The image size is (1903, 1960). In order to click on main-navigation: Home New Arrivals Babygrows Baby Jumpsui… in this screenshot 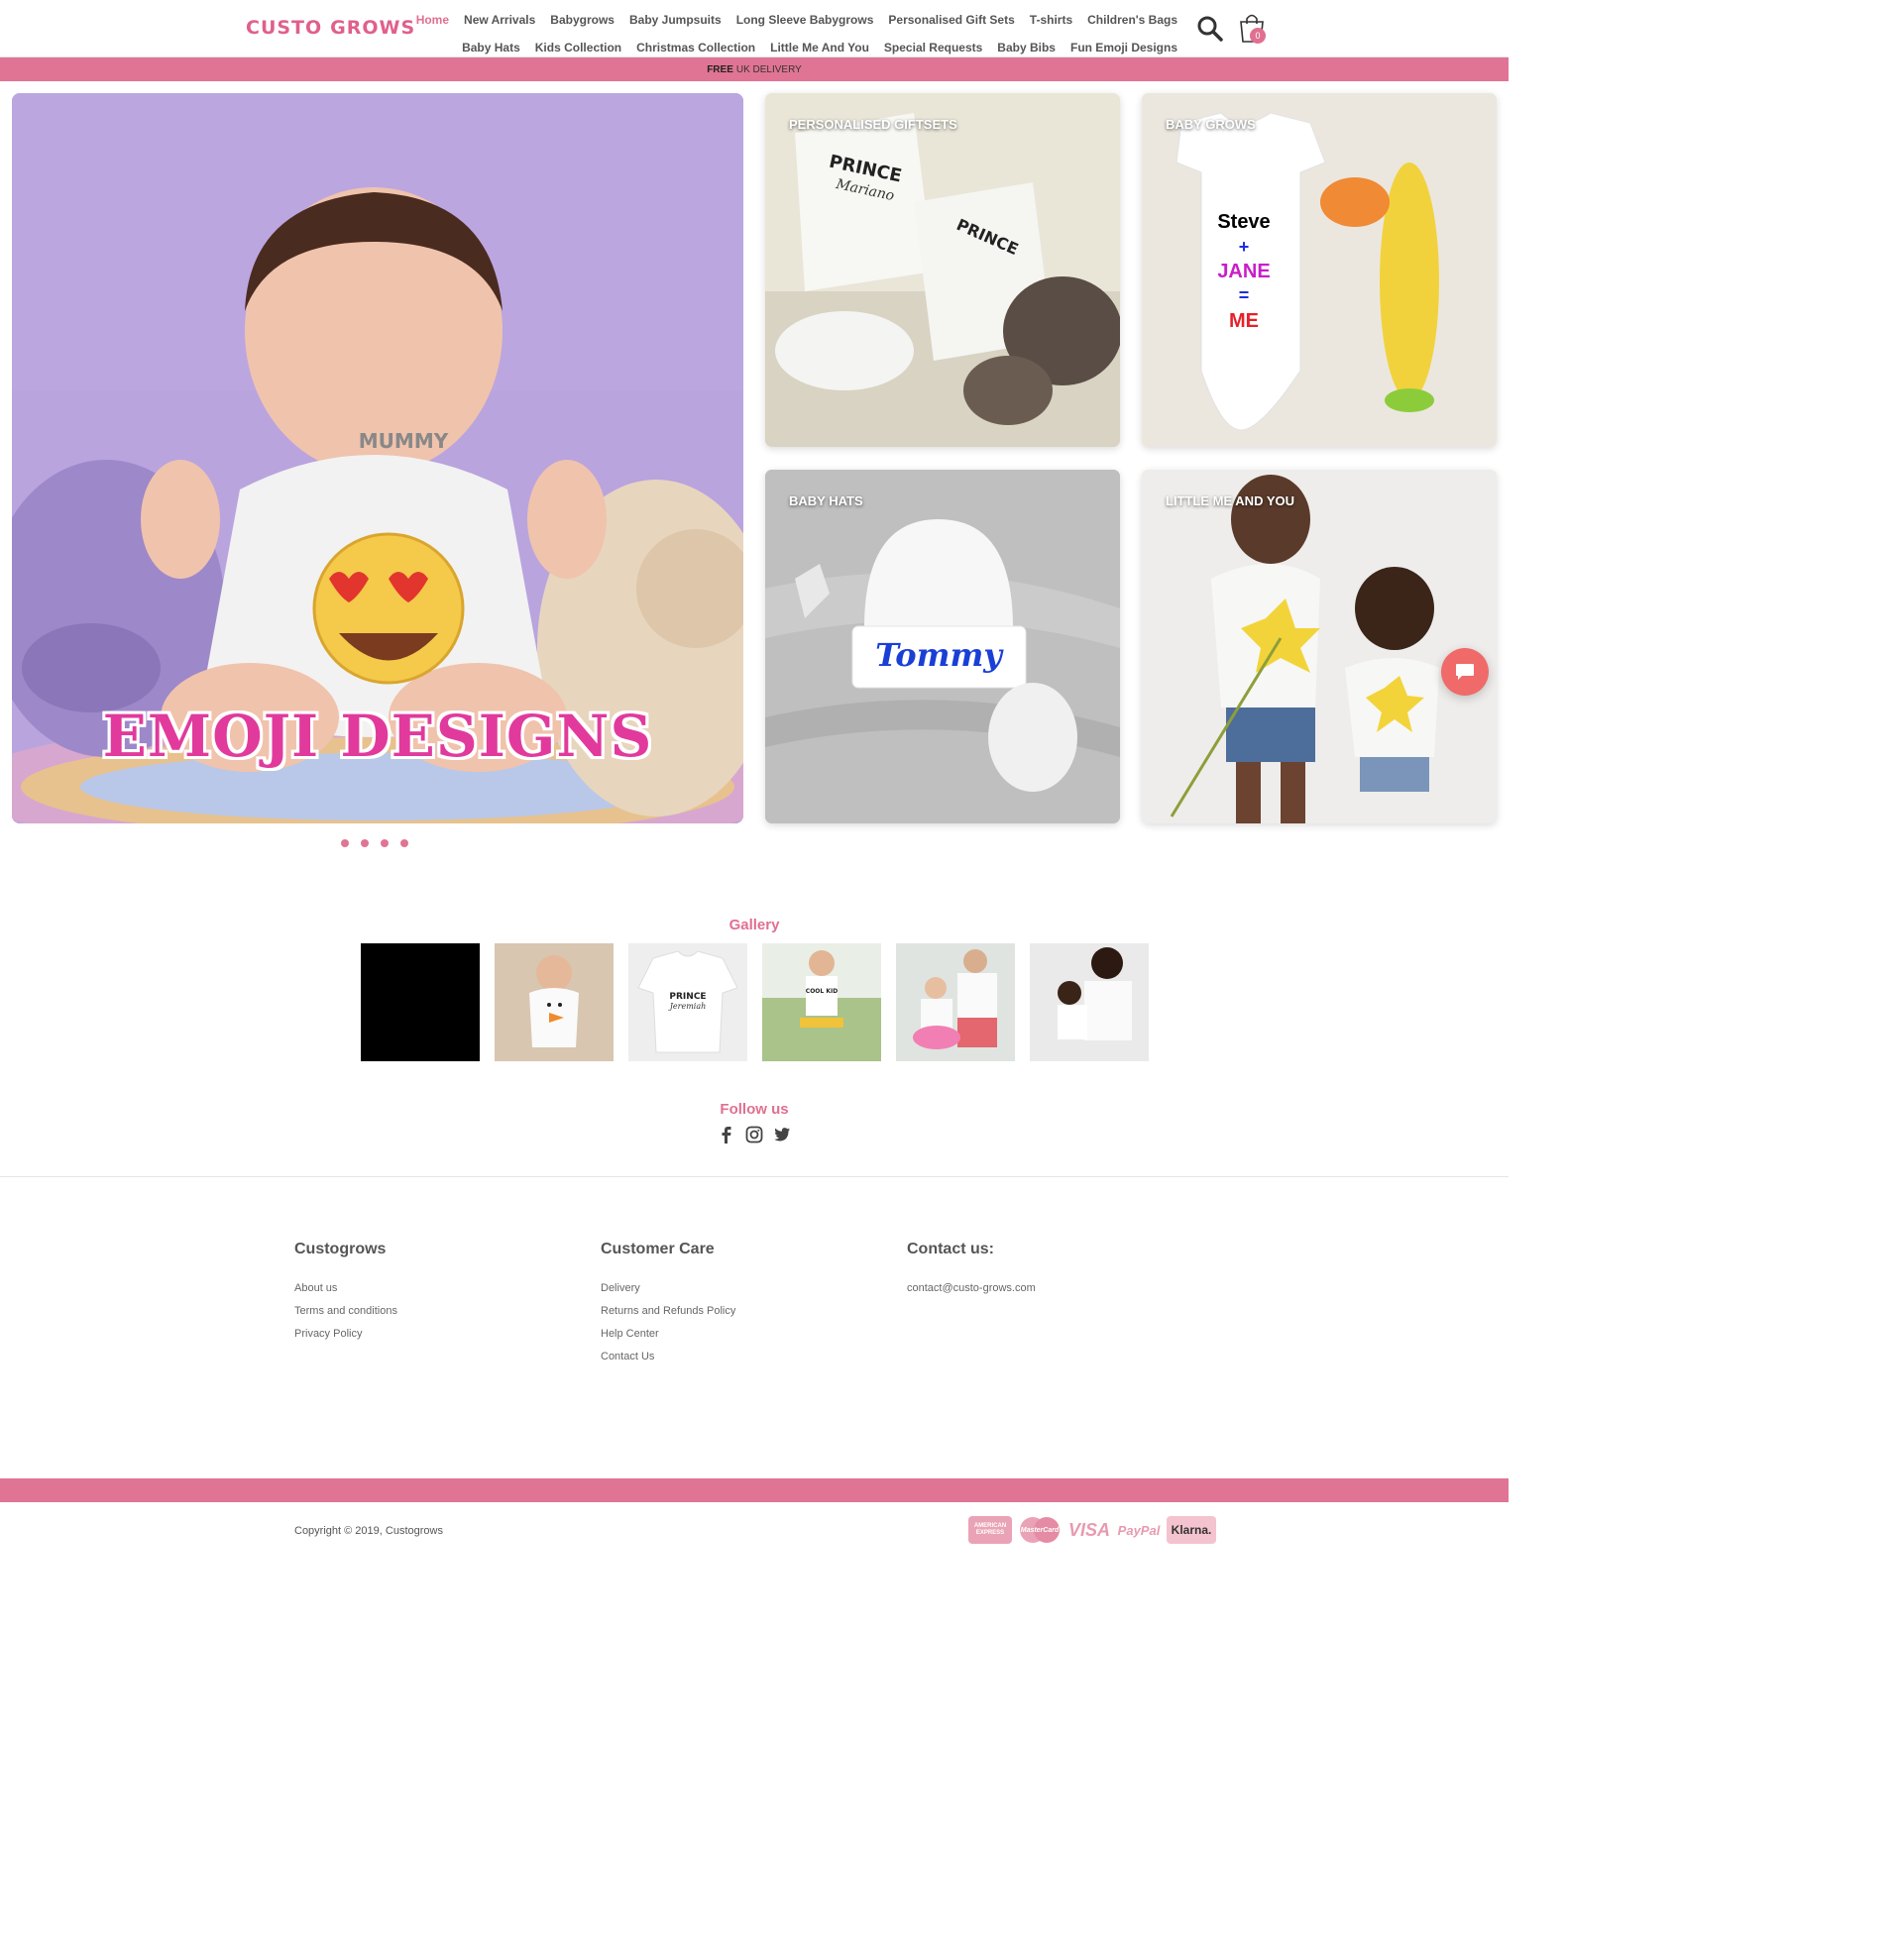, I will do `click(796, 33)`.